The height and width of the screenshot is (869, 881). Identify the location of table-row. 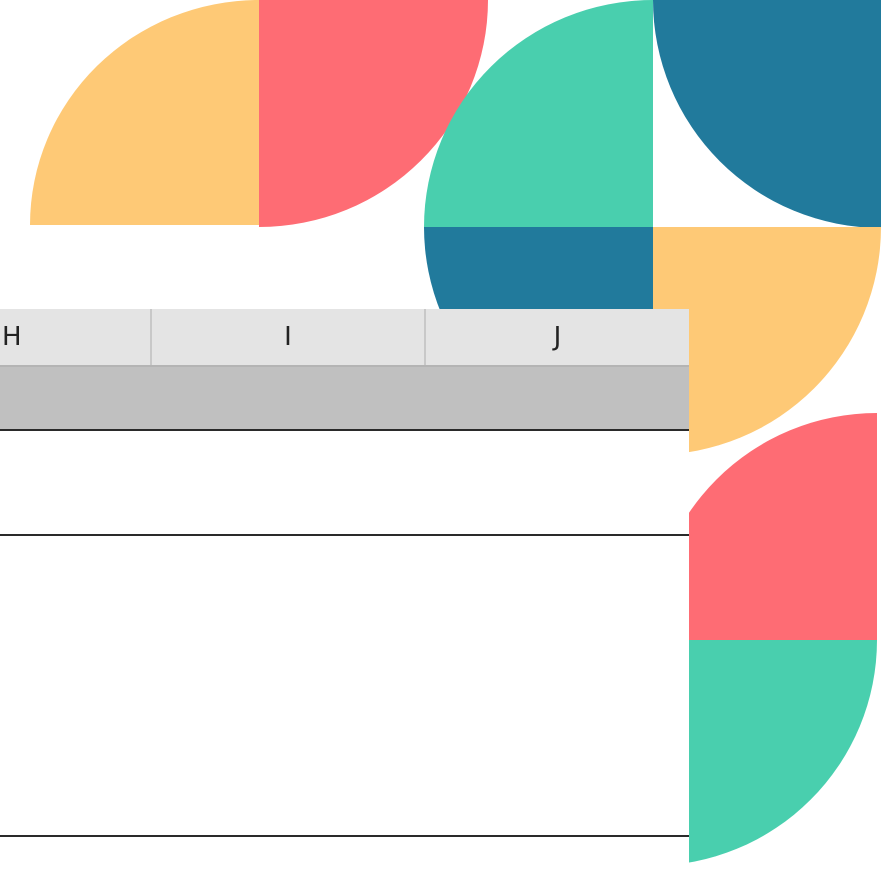
(344, 483).